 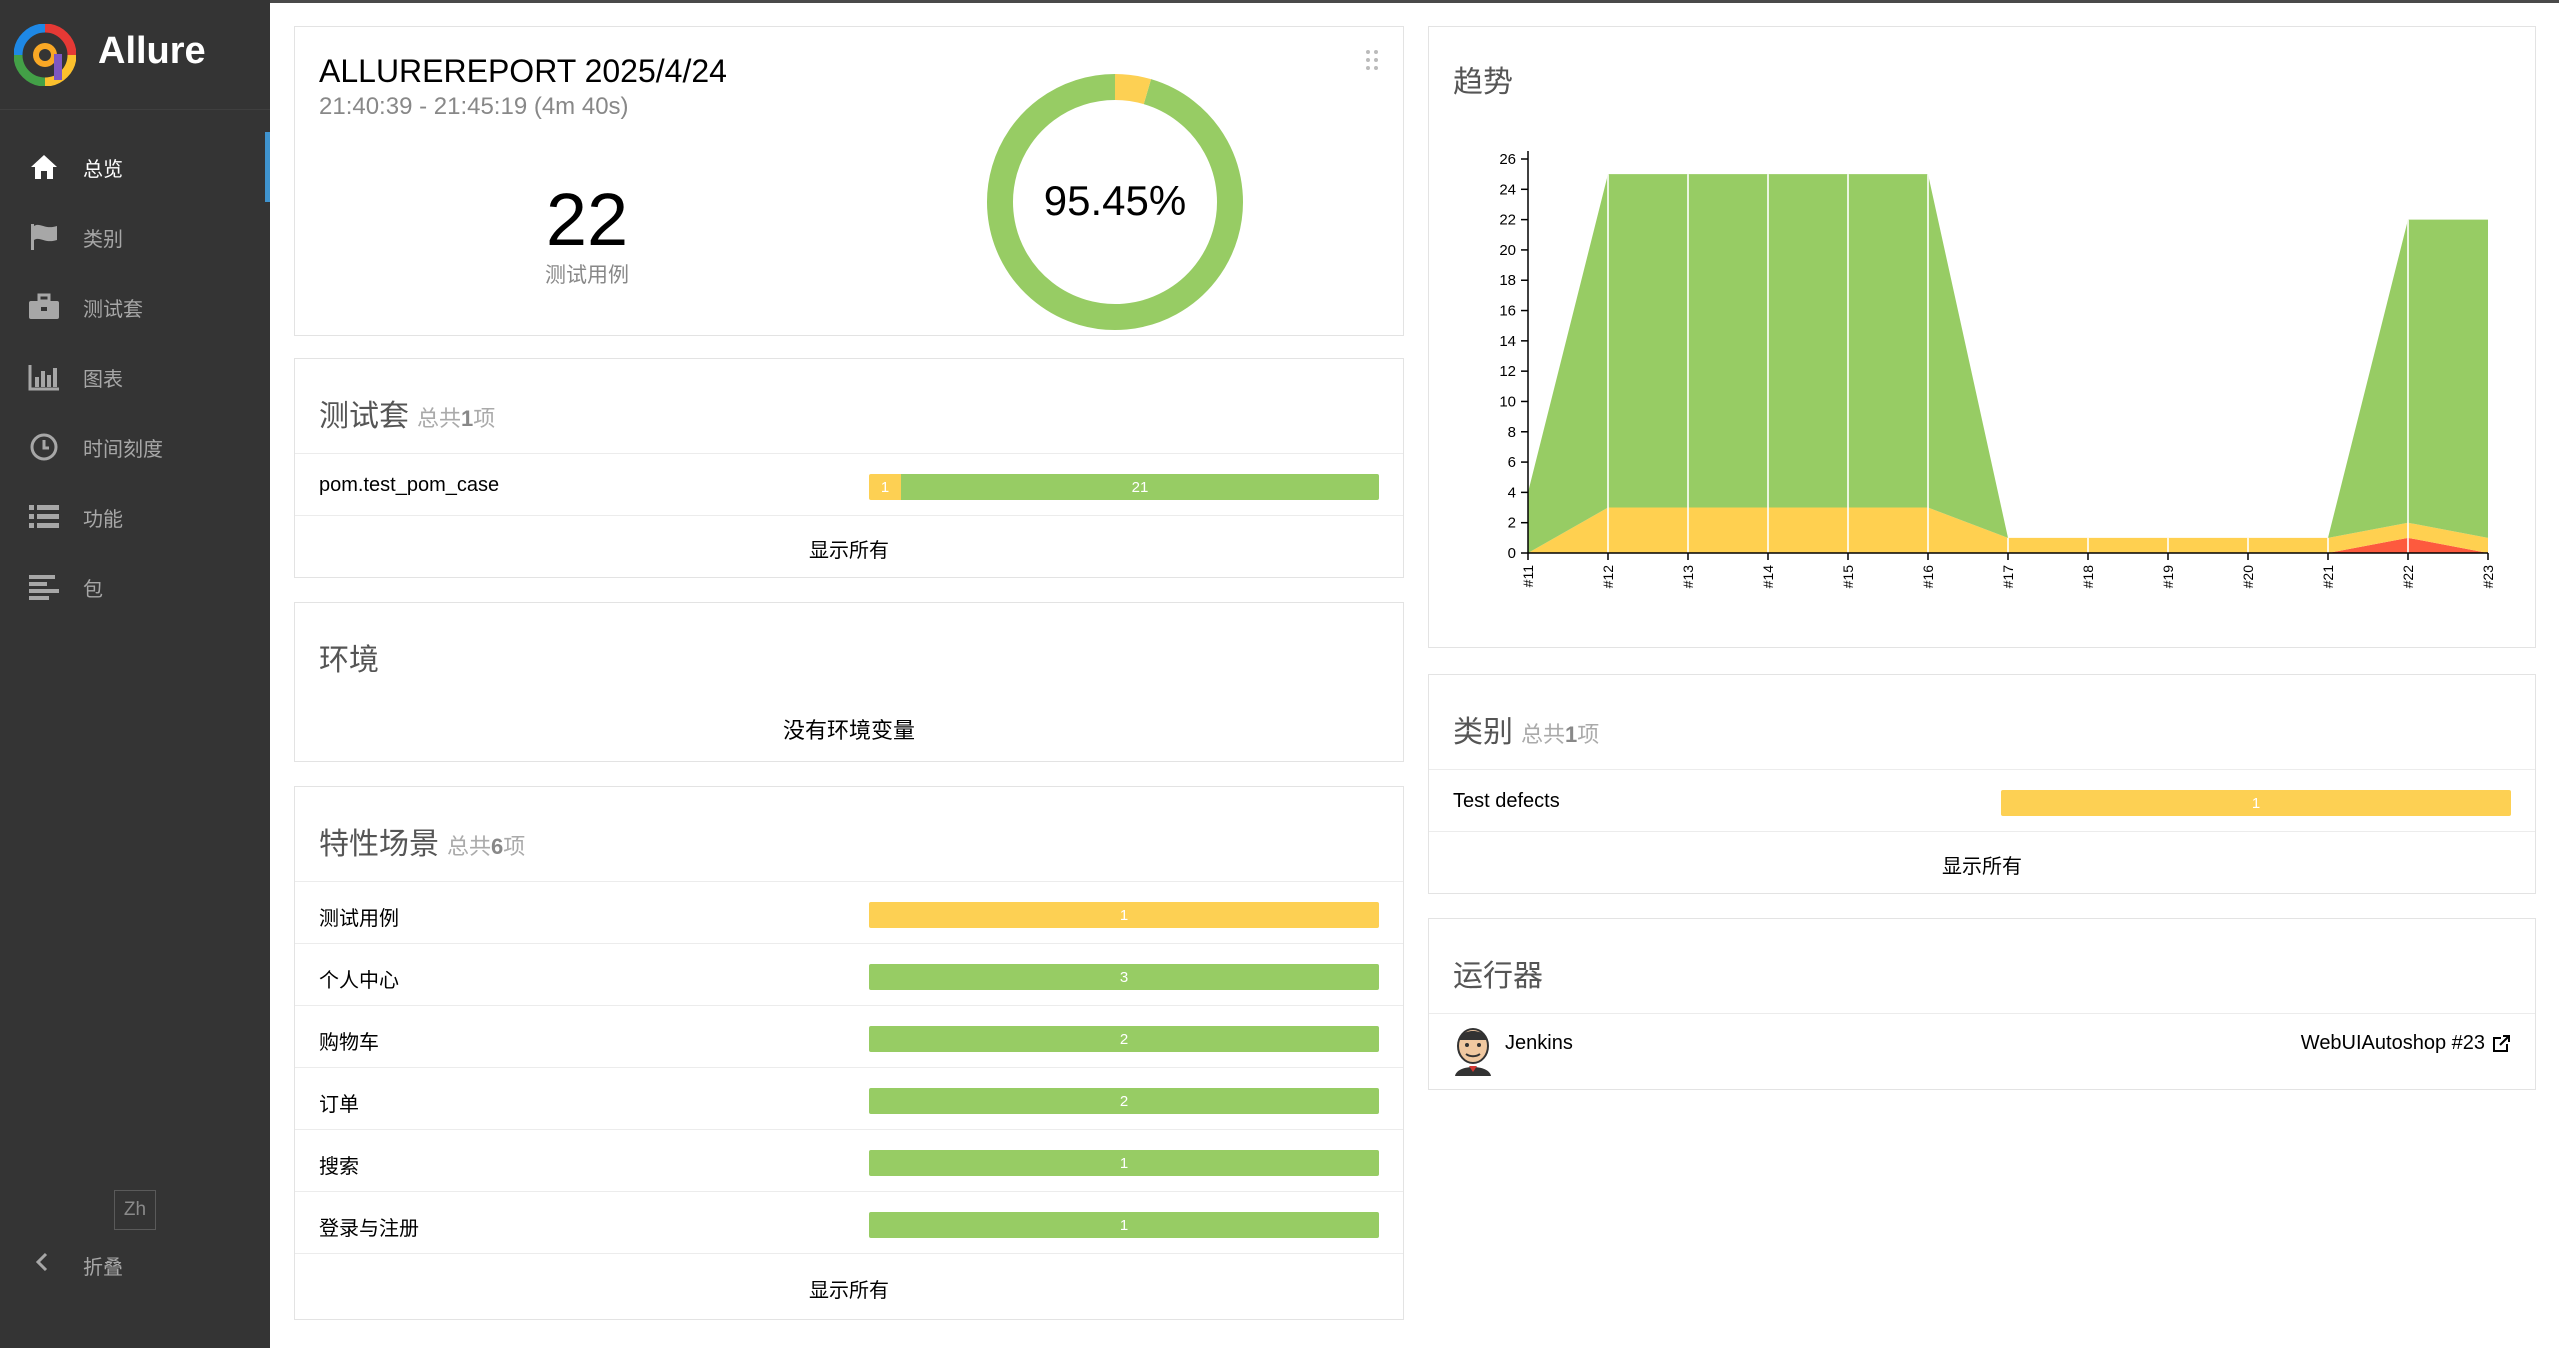 What do you see at coordinates (339, 1167) in the screenshot?
I see `feature-name: 搜索` at bounding box center [339, 1167].